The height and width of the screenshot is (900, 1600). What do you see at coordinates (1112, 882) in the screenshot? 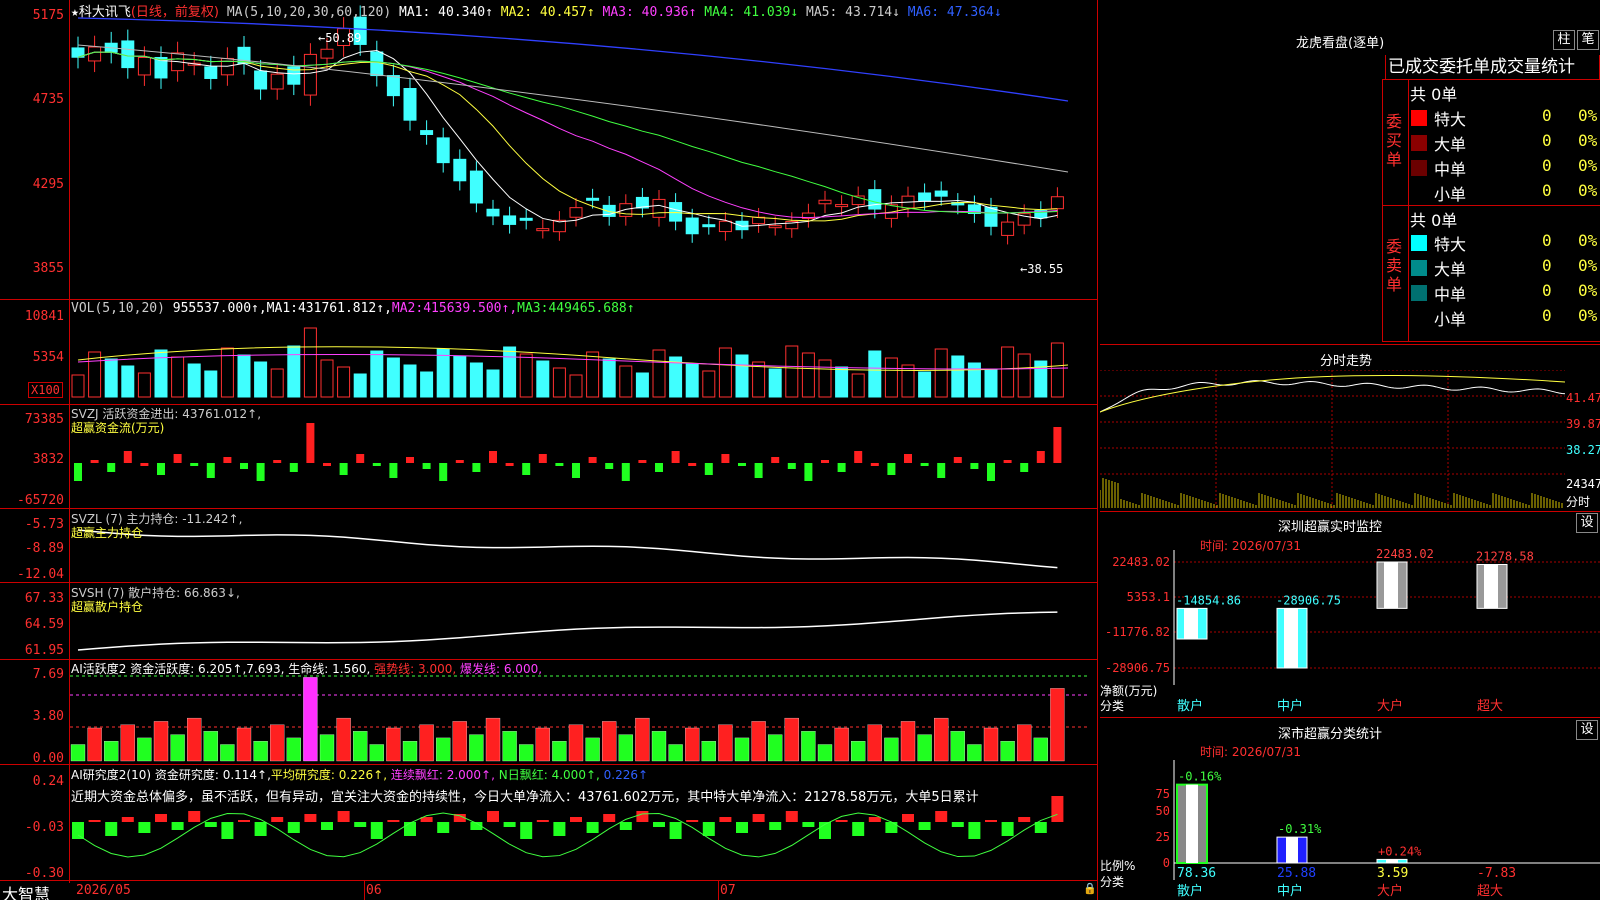
I see `stat-xlabel: 分类` at bounding box center [1112, 882].